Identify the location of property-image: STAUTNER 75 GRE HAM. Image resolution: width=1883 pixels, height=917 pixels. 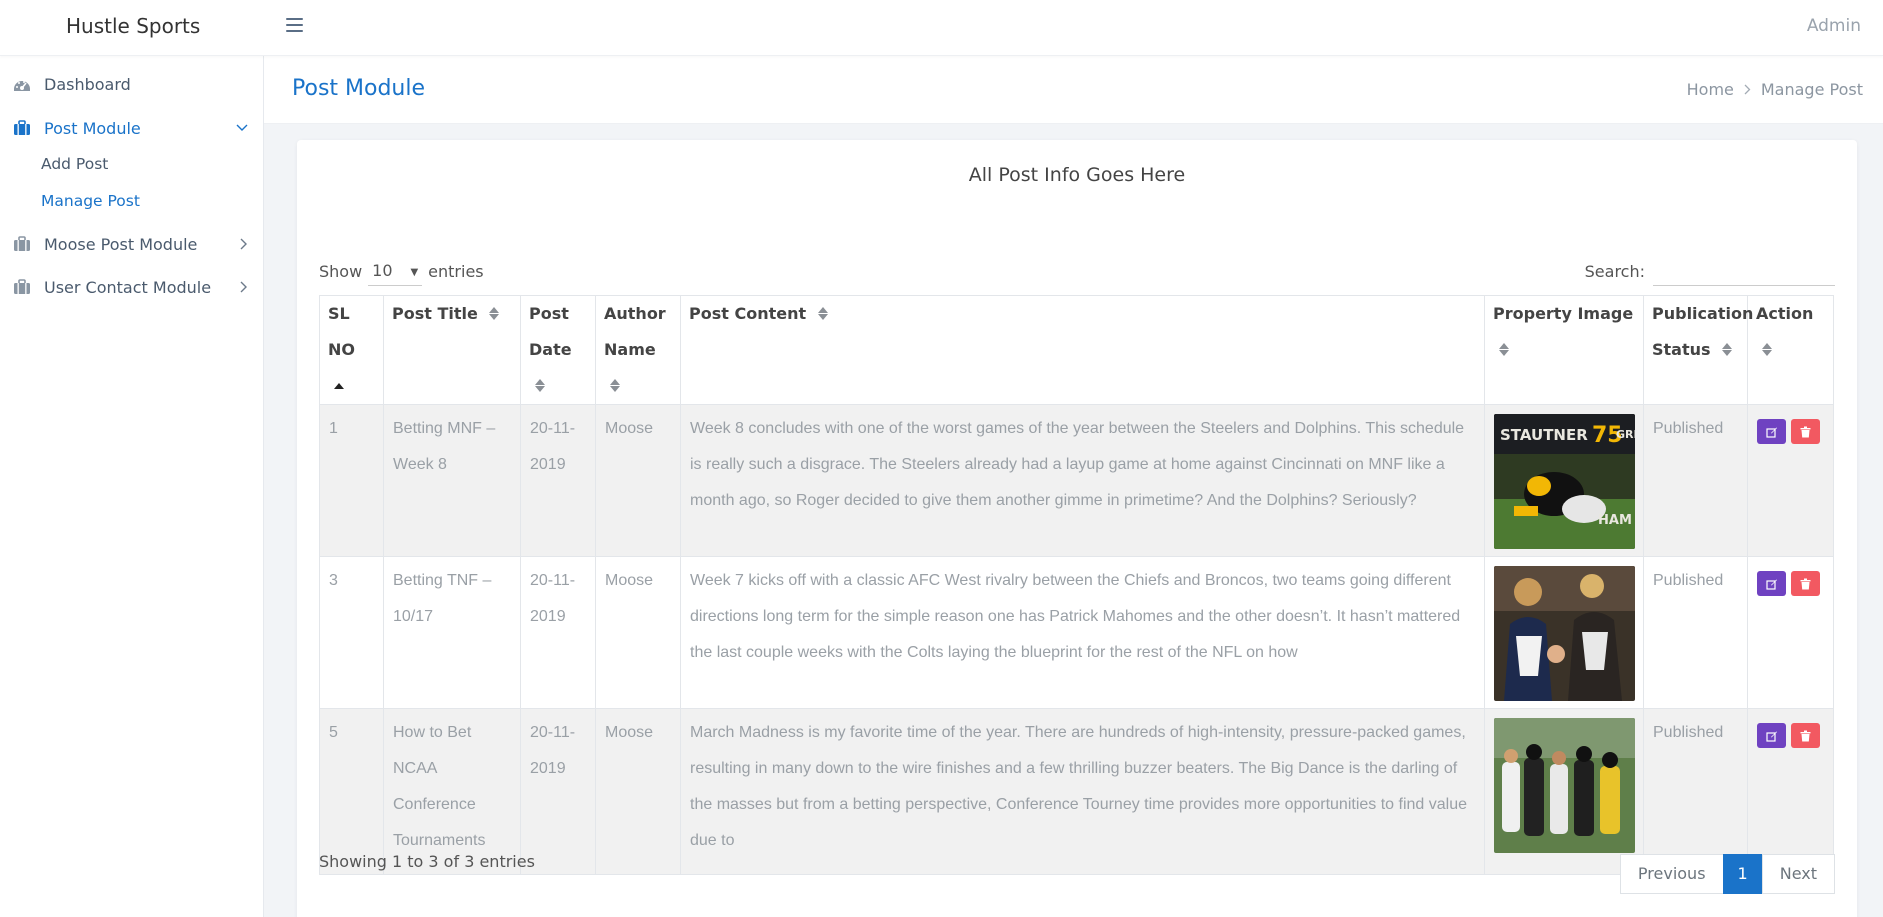
(1564, 481).